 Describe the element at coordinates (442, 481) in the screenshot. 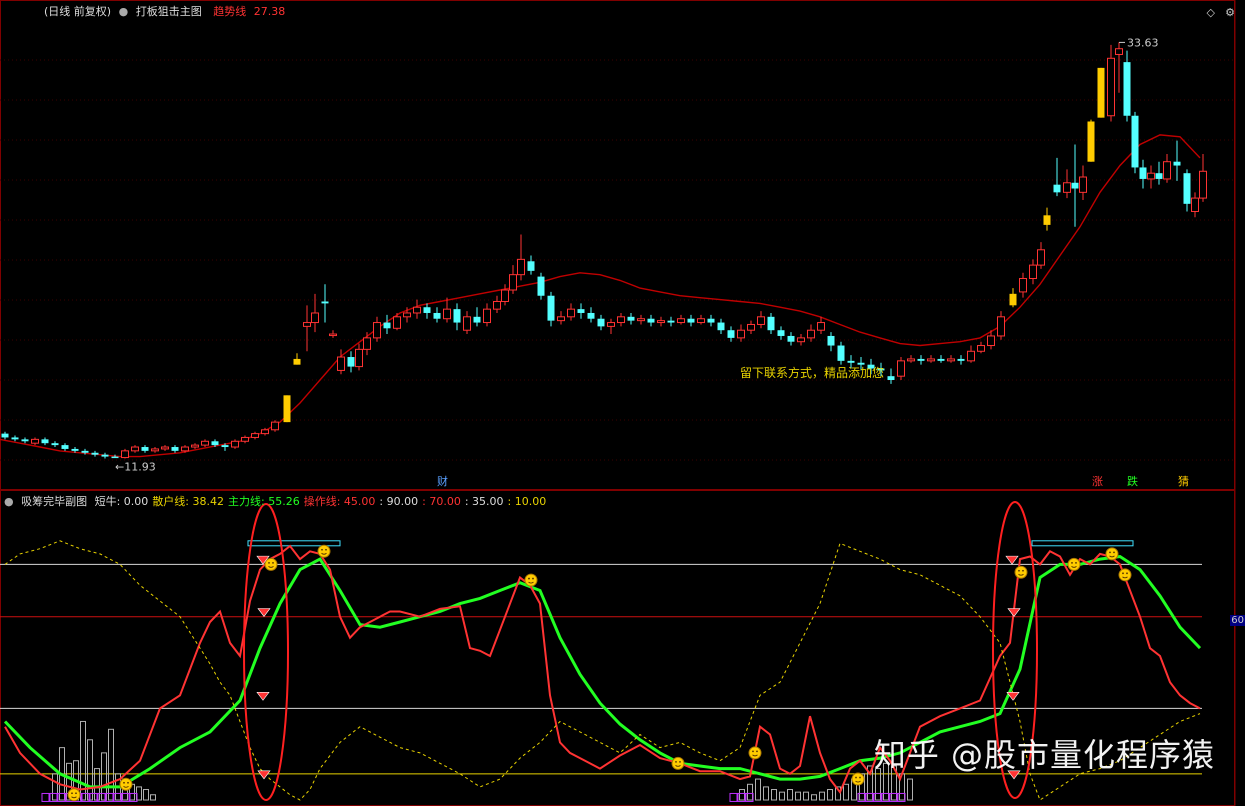

I see `bottom-mark-0: 财` at that location.